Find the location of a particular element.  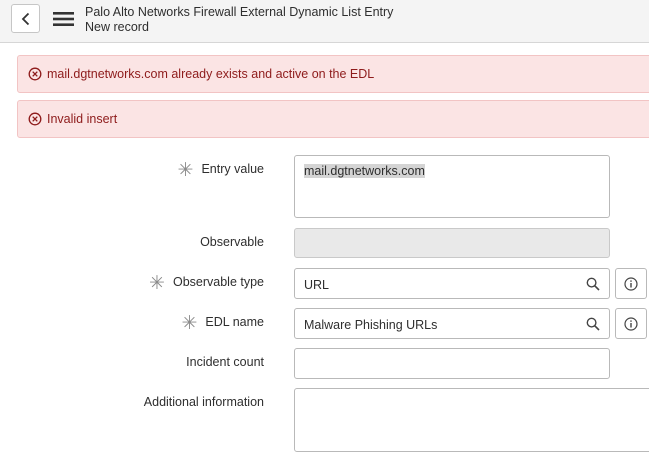

error-message: Invalid insert is located at coordinates (333, 119).